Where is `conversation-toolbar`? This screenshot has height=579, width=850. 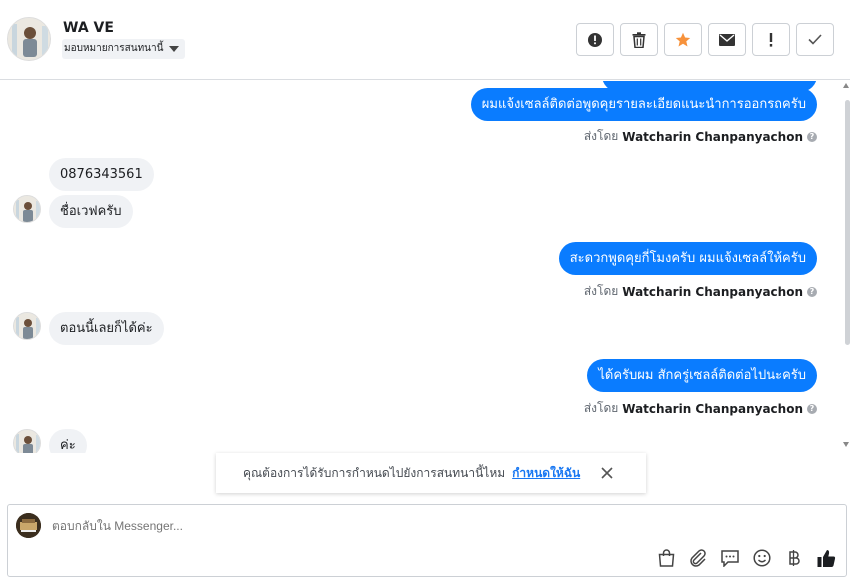
conversation-toolbar is located at coordinates (705, 39).